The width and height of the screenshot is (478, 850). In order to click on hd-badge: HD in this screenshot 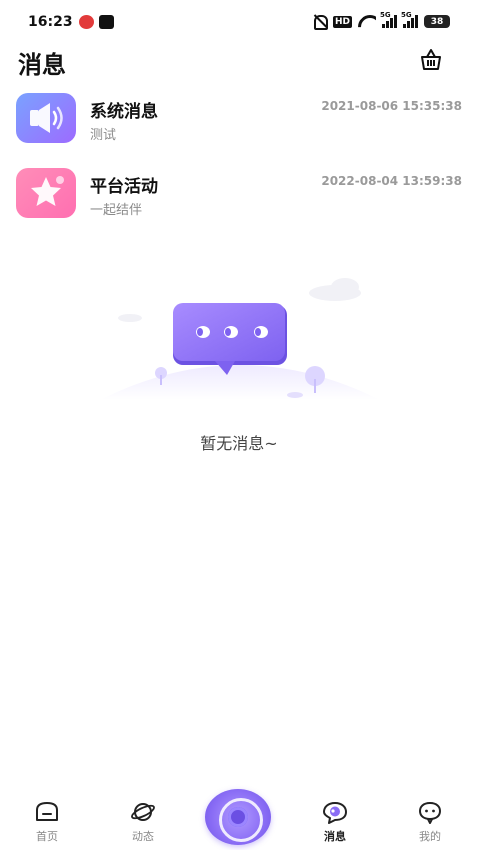, I will do `click(342, 21)`.